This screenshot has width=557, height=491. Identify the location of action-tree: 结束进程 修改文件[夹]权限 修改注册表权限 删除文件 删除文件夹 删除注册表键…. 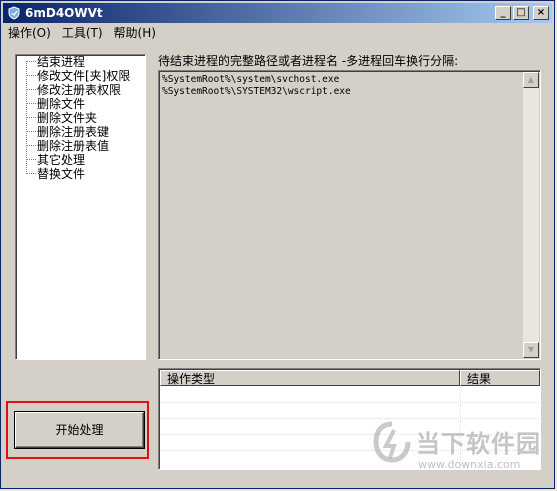
(80, 207).